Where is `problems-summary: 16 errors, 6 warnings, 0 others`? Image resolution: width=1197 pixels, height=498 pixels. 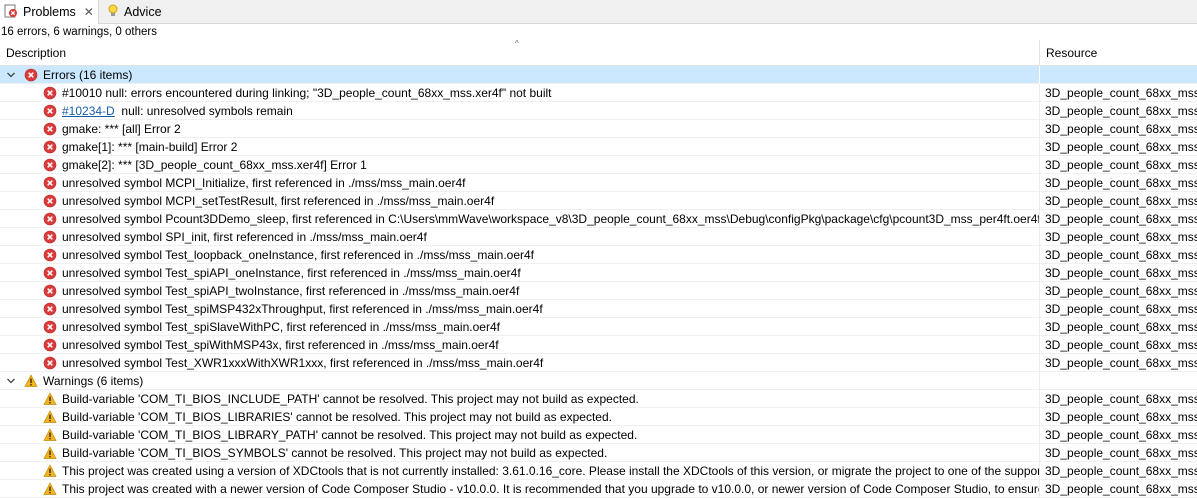
problems-summary: 16 errors, 6 warnings, 0 others is located at coordinates (79, 32).